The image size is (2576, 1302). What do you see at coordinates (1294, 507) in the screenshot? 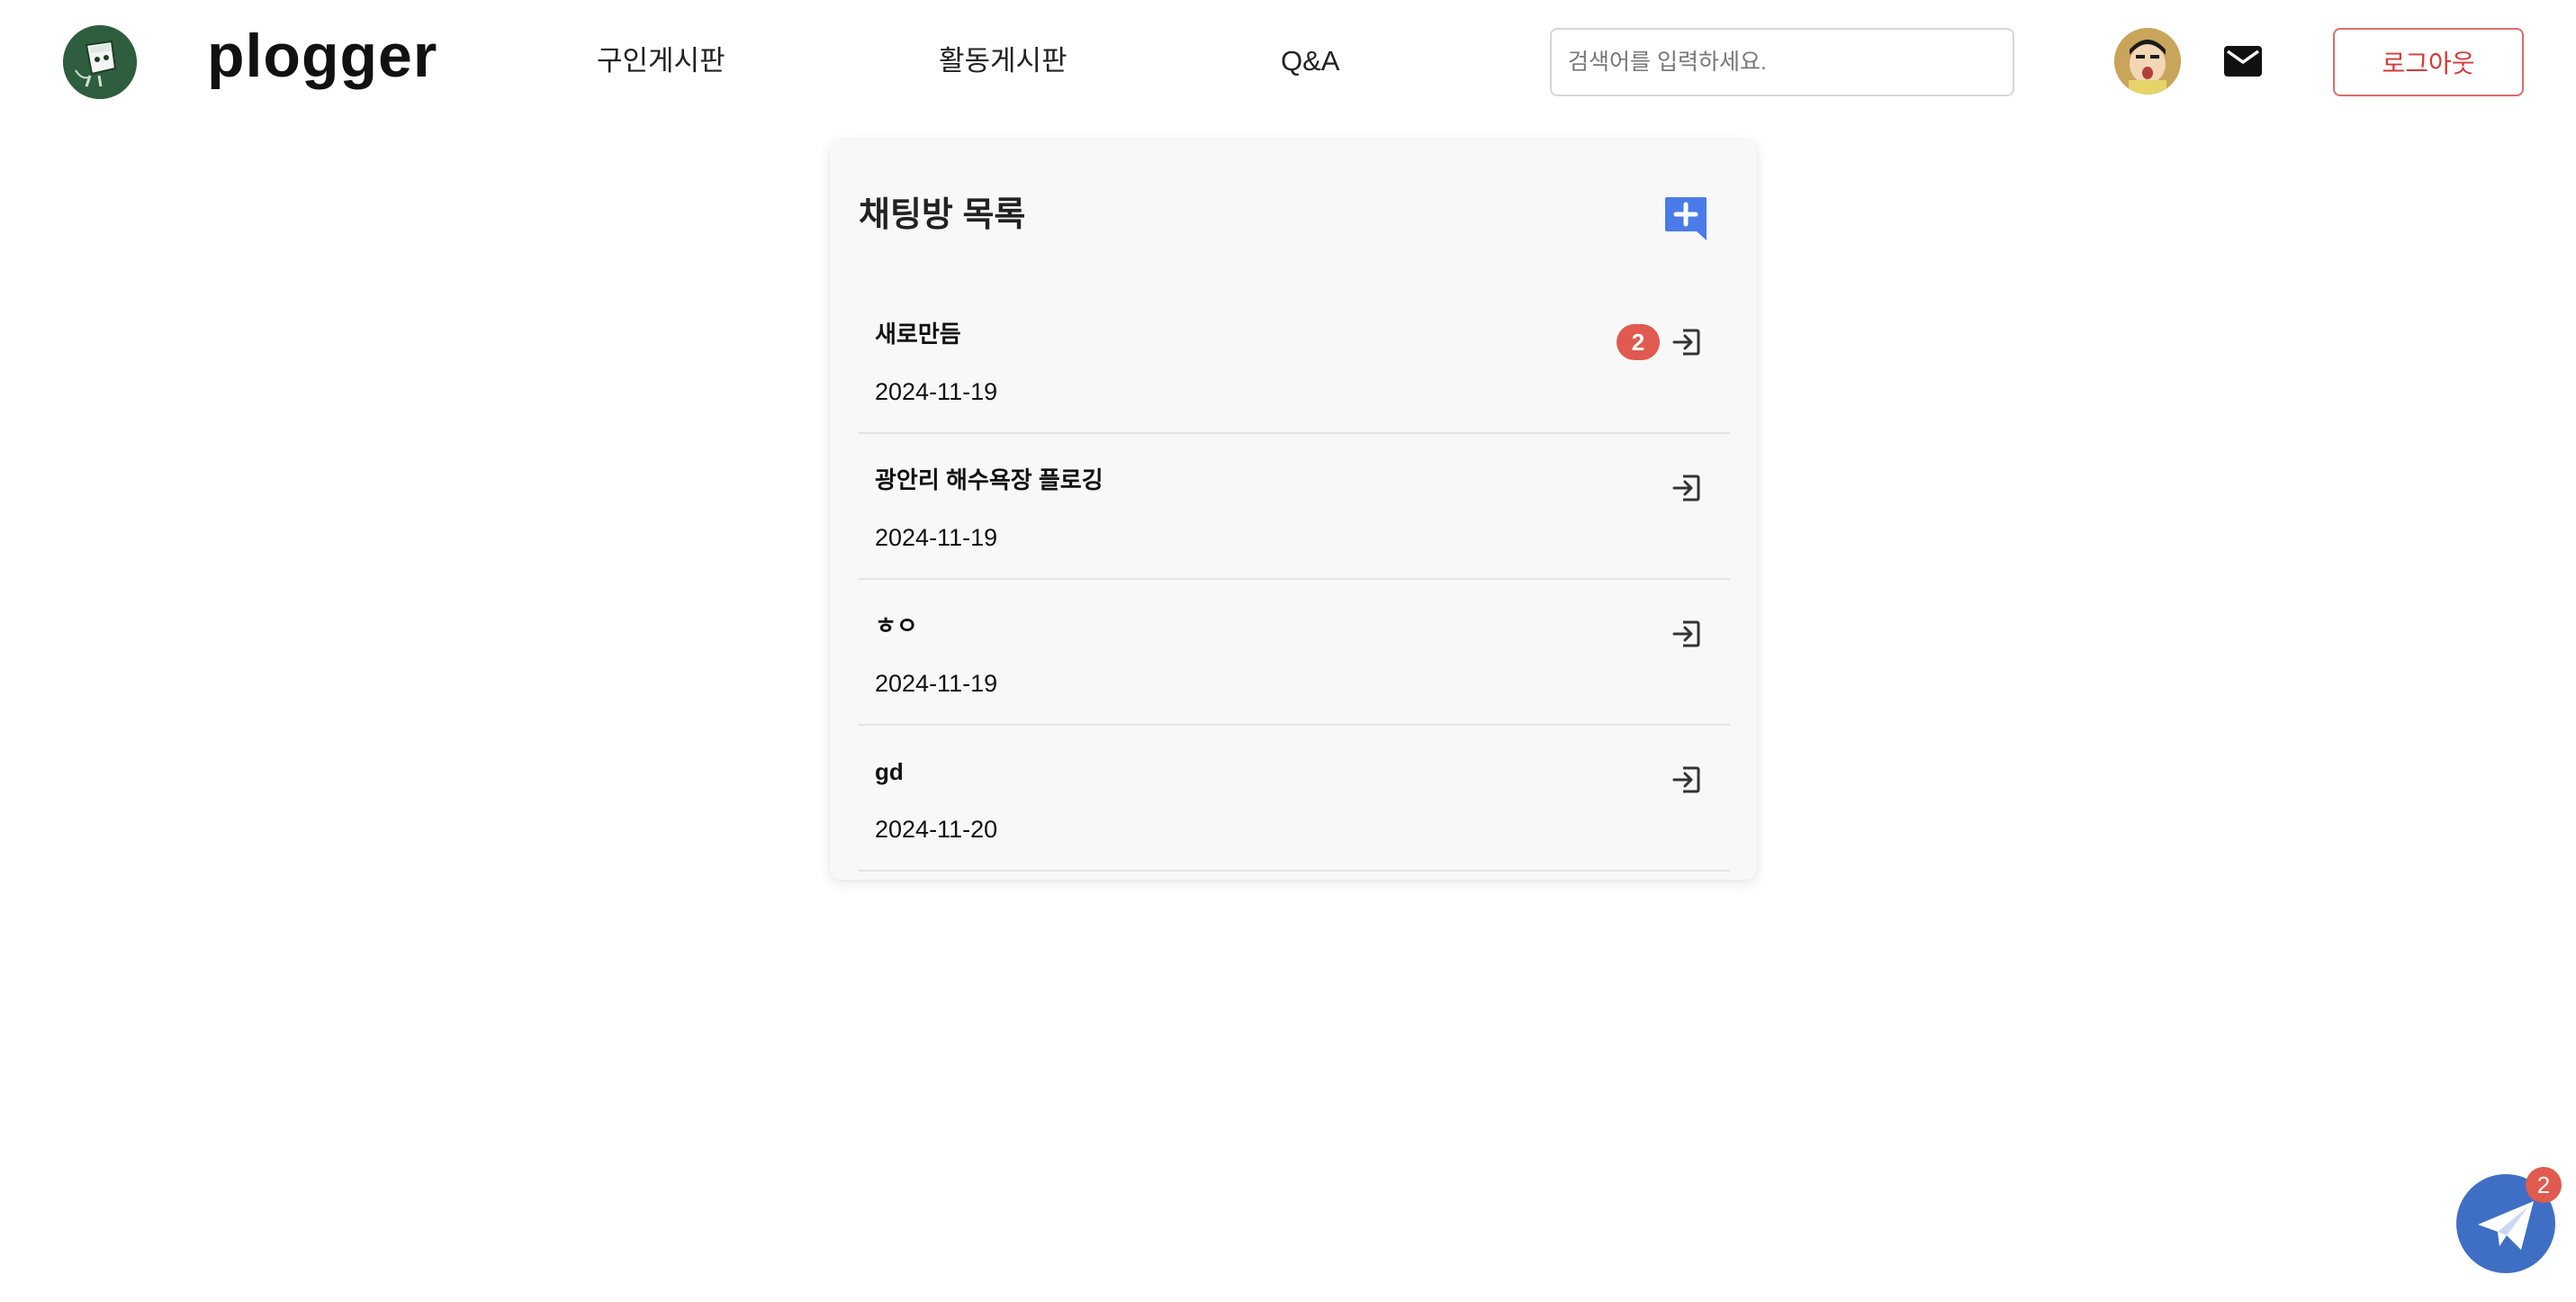
I see `chat-room-item: 광안리 해수욕장 플로깅 2024-11-19` at bounding box center [1294, 507].